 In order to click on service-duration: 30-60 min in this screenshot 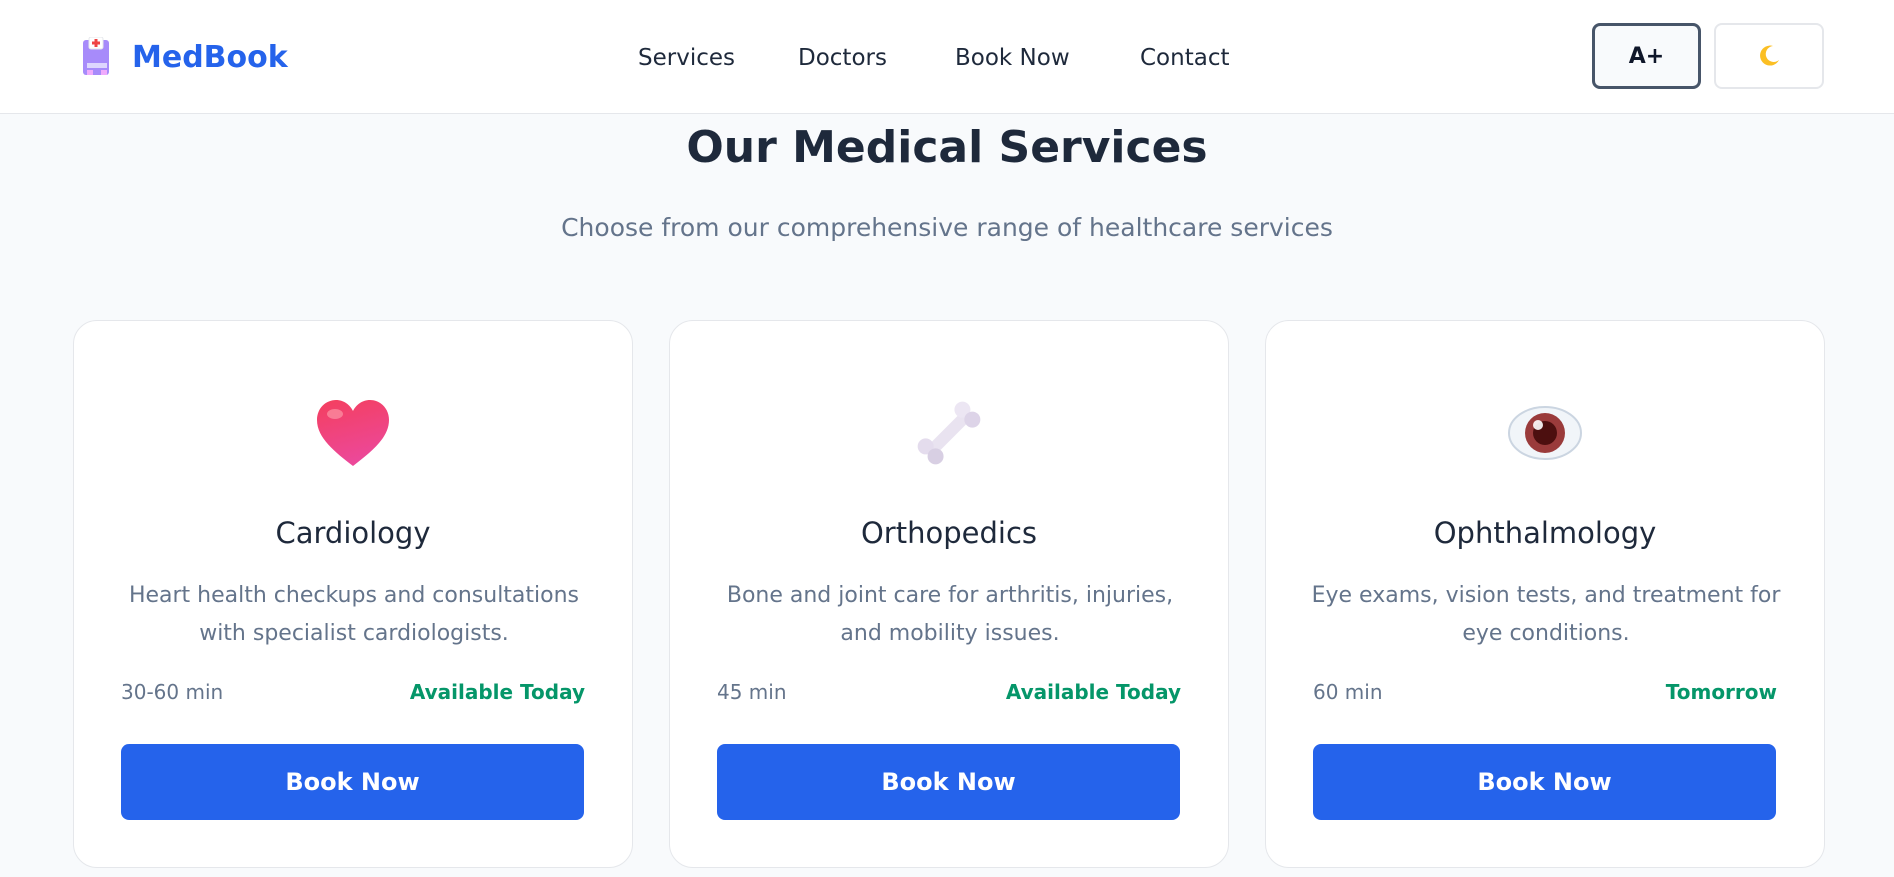, I will do `click(172, 692)`.